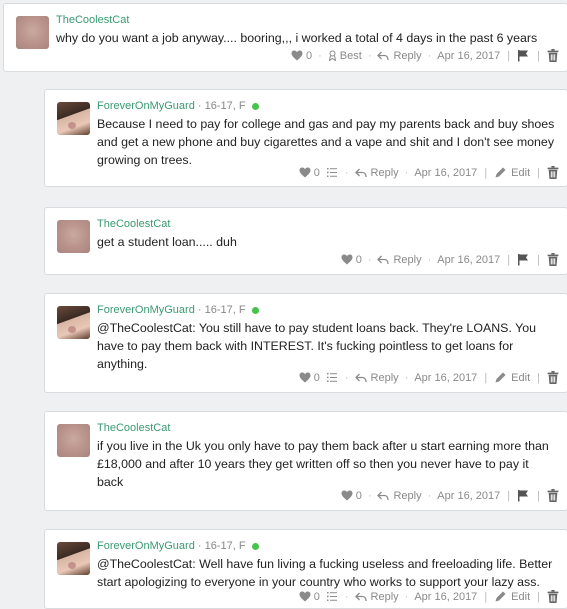 Image resolution: width=567 pixels, height=609 pixels. What do you see at coordinates (350, 55) in the screenshot?
I see `best-label: Best` at bounding box center [350, 55].